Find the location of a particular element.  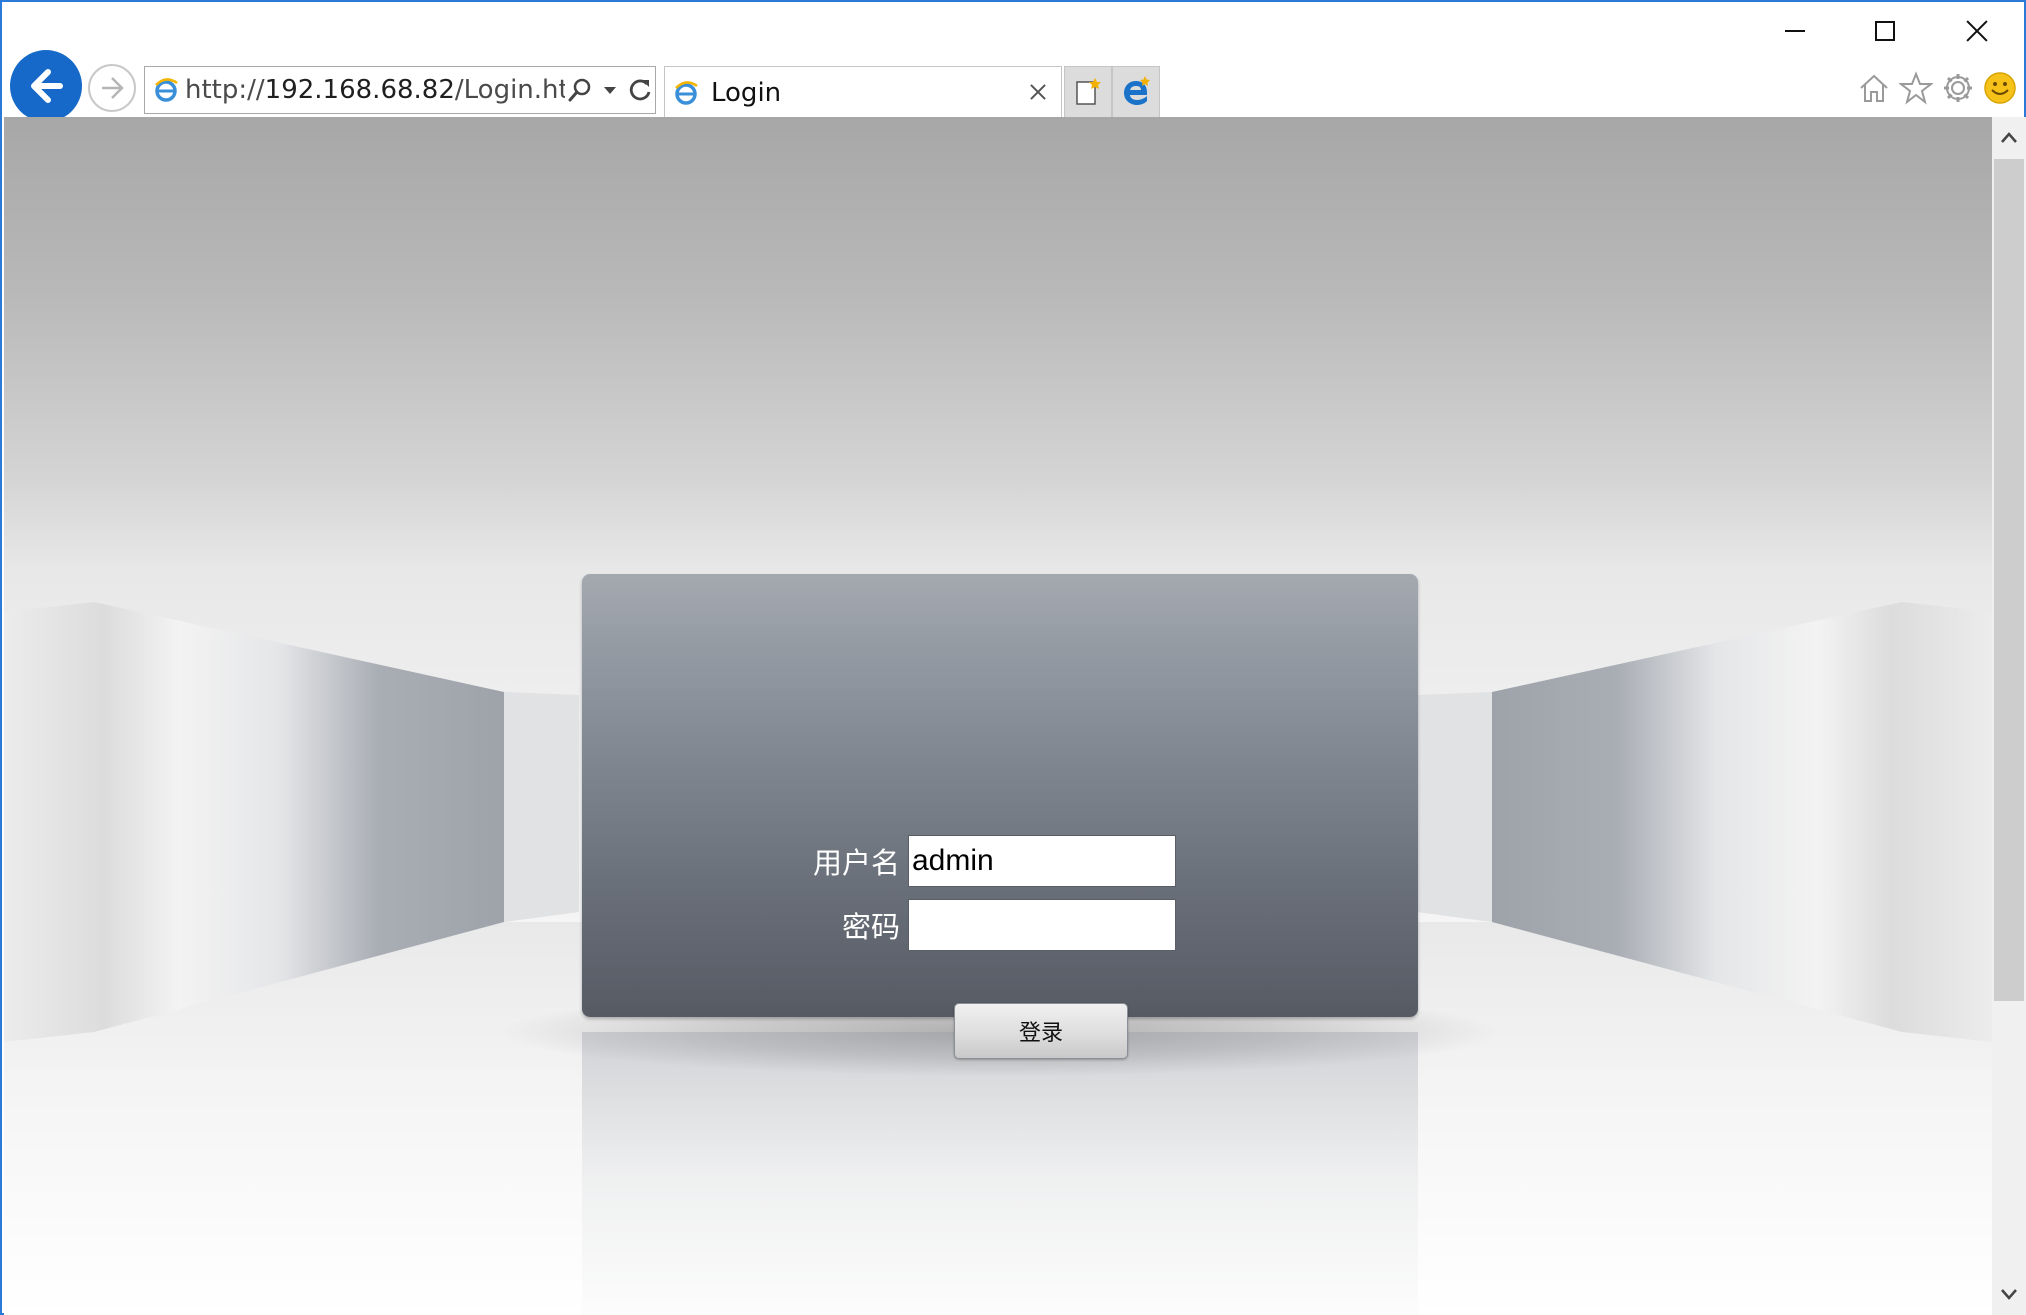

vertical-scrollbar is located at coordinates (2009, 716).